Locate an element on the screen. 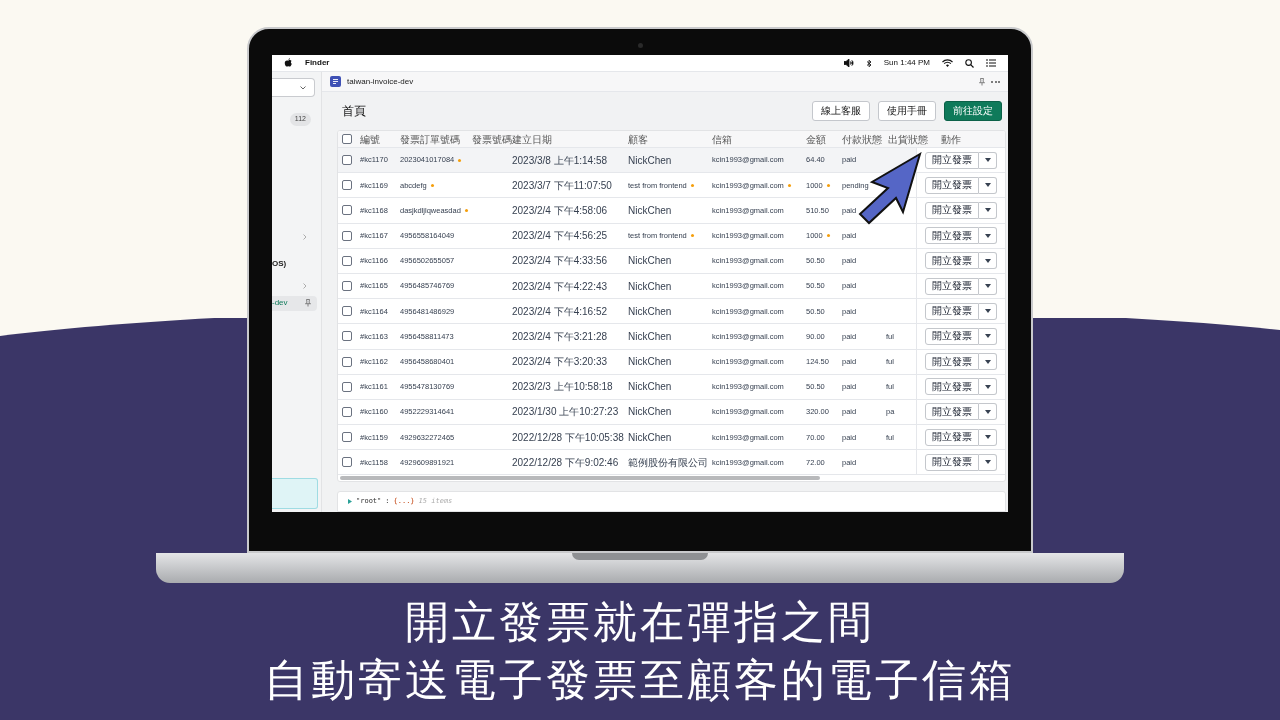  column-header: 發票號碼 is located at coordinates (492, 139).